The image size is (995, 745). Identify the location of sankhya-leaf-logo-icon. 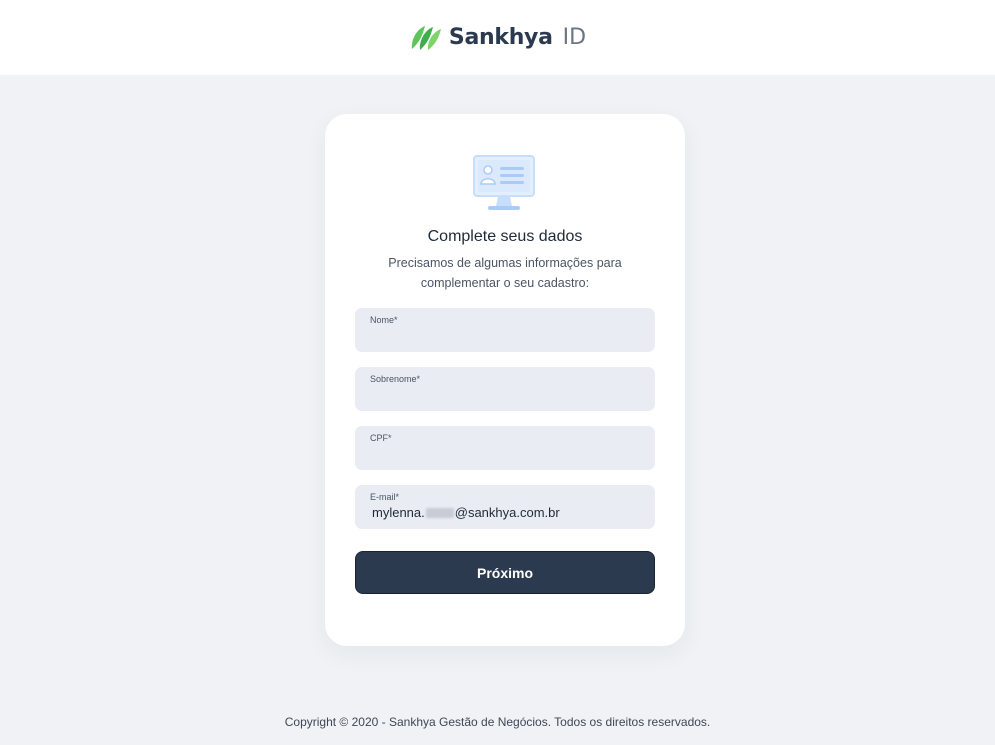
(426, 37).